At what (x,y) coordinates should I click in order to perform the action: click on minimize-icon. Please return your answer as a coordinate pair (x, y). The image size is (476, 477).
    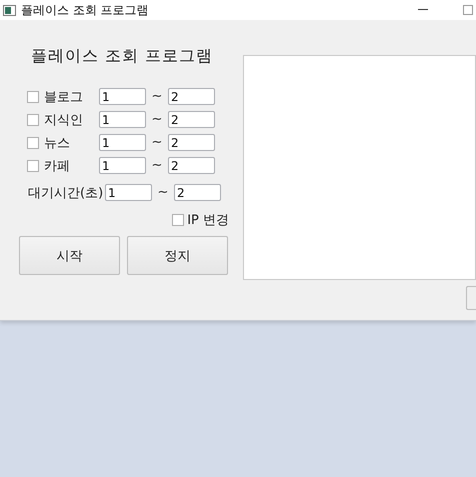
    Looking at the image, I should click on (423, 10).